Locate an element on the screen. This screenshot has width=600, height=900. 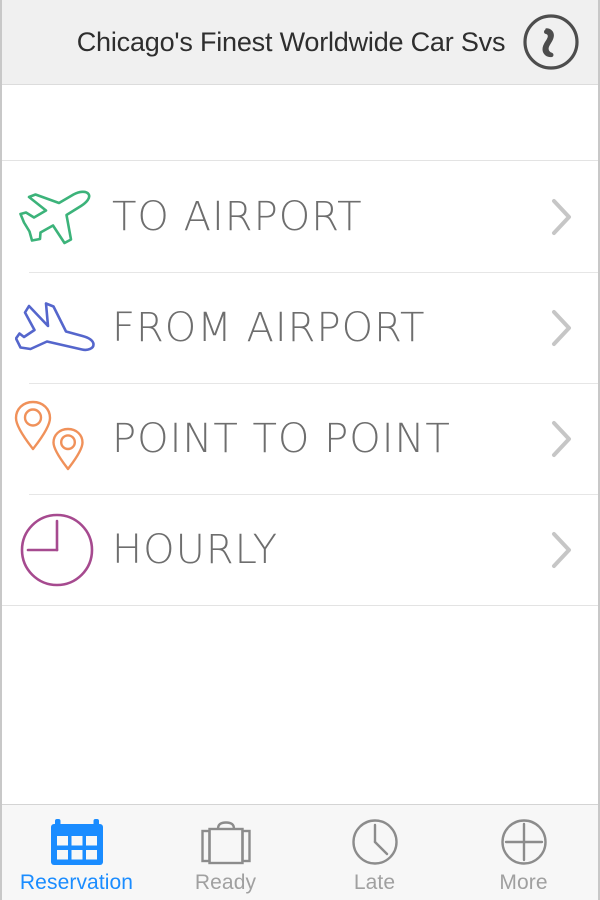
tab-ready: Ready is located at coordinates (225, 852).